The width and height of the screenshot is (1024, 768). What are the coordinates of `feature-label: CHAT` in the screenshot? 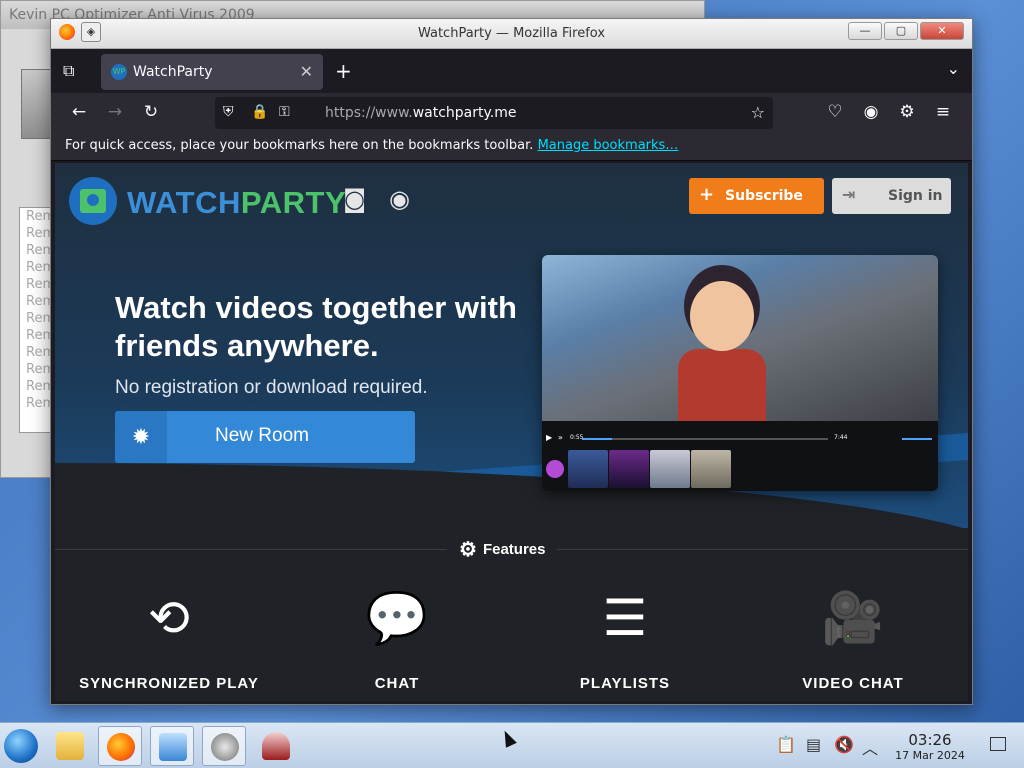 It's located at (397, 683).